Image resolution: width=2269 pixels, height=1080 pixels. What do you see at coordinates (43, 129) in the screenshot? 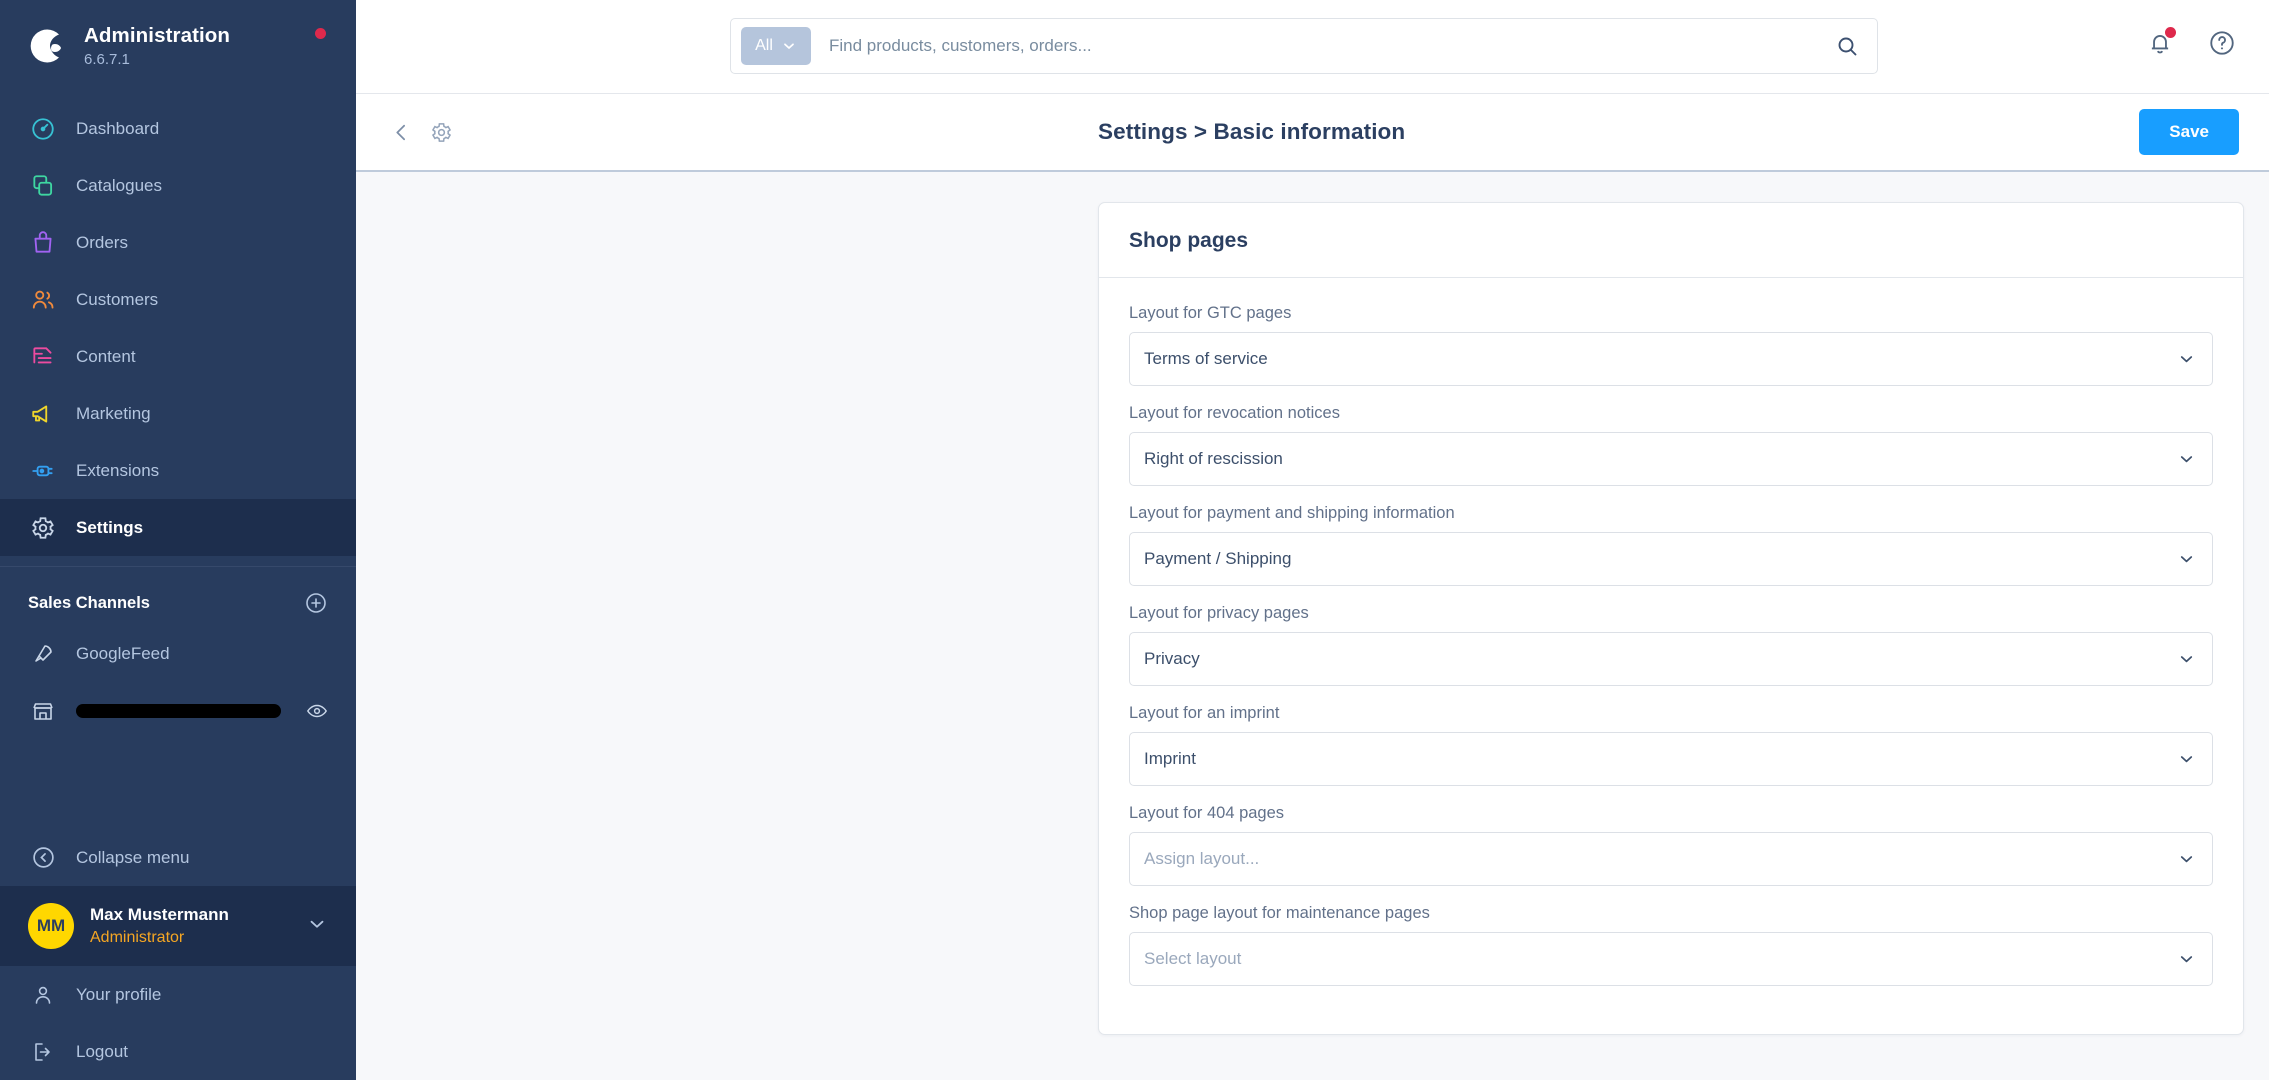
I see `dashboard-icon` at bounding box center [43, 129].